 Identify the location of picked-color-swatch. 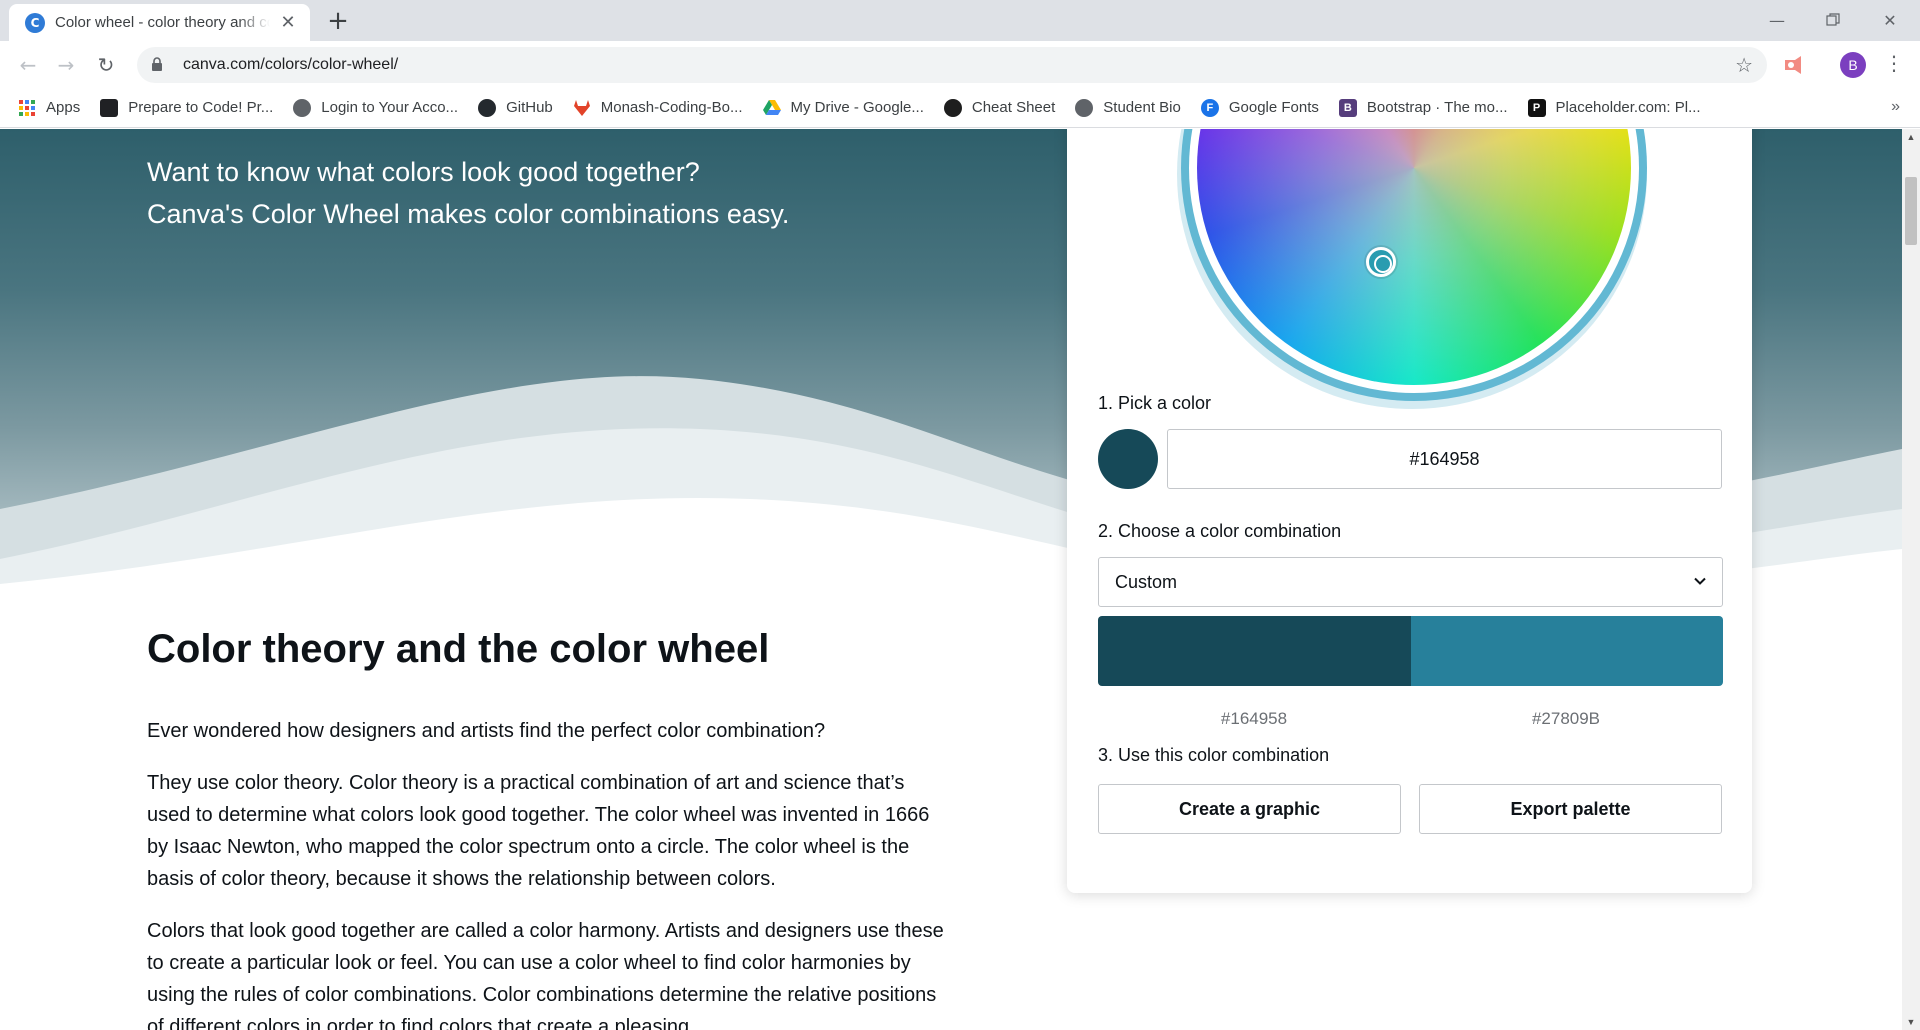
(1128, 459).